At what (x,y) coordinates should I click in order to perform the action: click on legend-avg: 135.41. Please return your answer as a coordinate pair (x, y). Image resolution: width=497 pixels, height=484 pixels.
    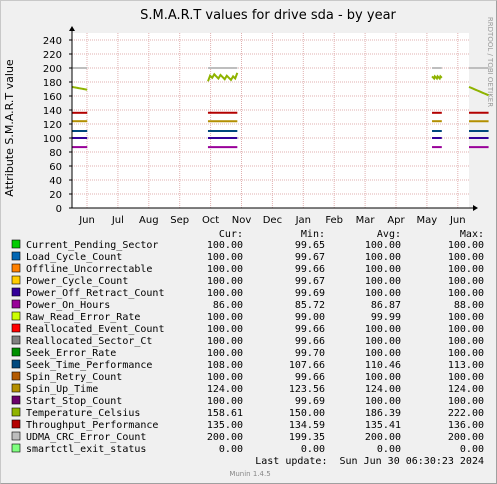
    Looking at the image, I should click on (383, 425).